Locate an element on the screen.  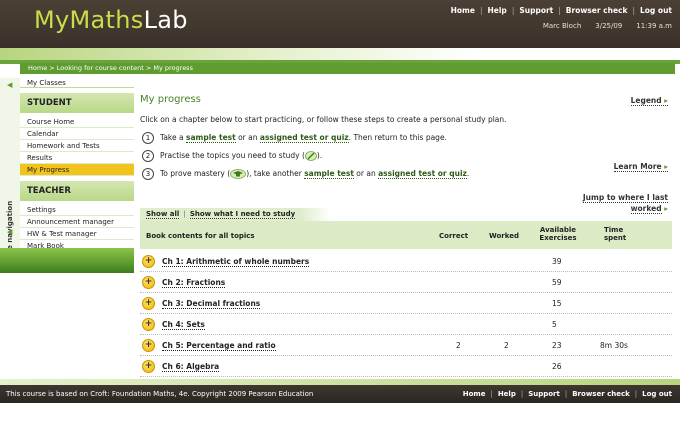
col-worked: Worked is located at coordinates (504, 236).